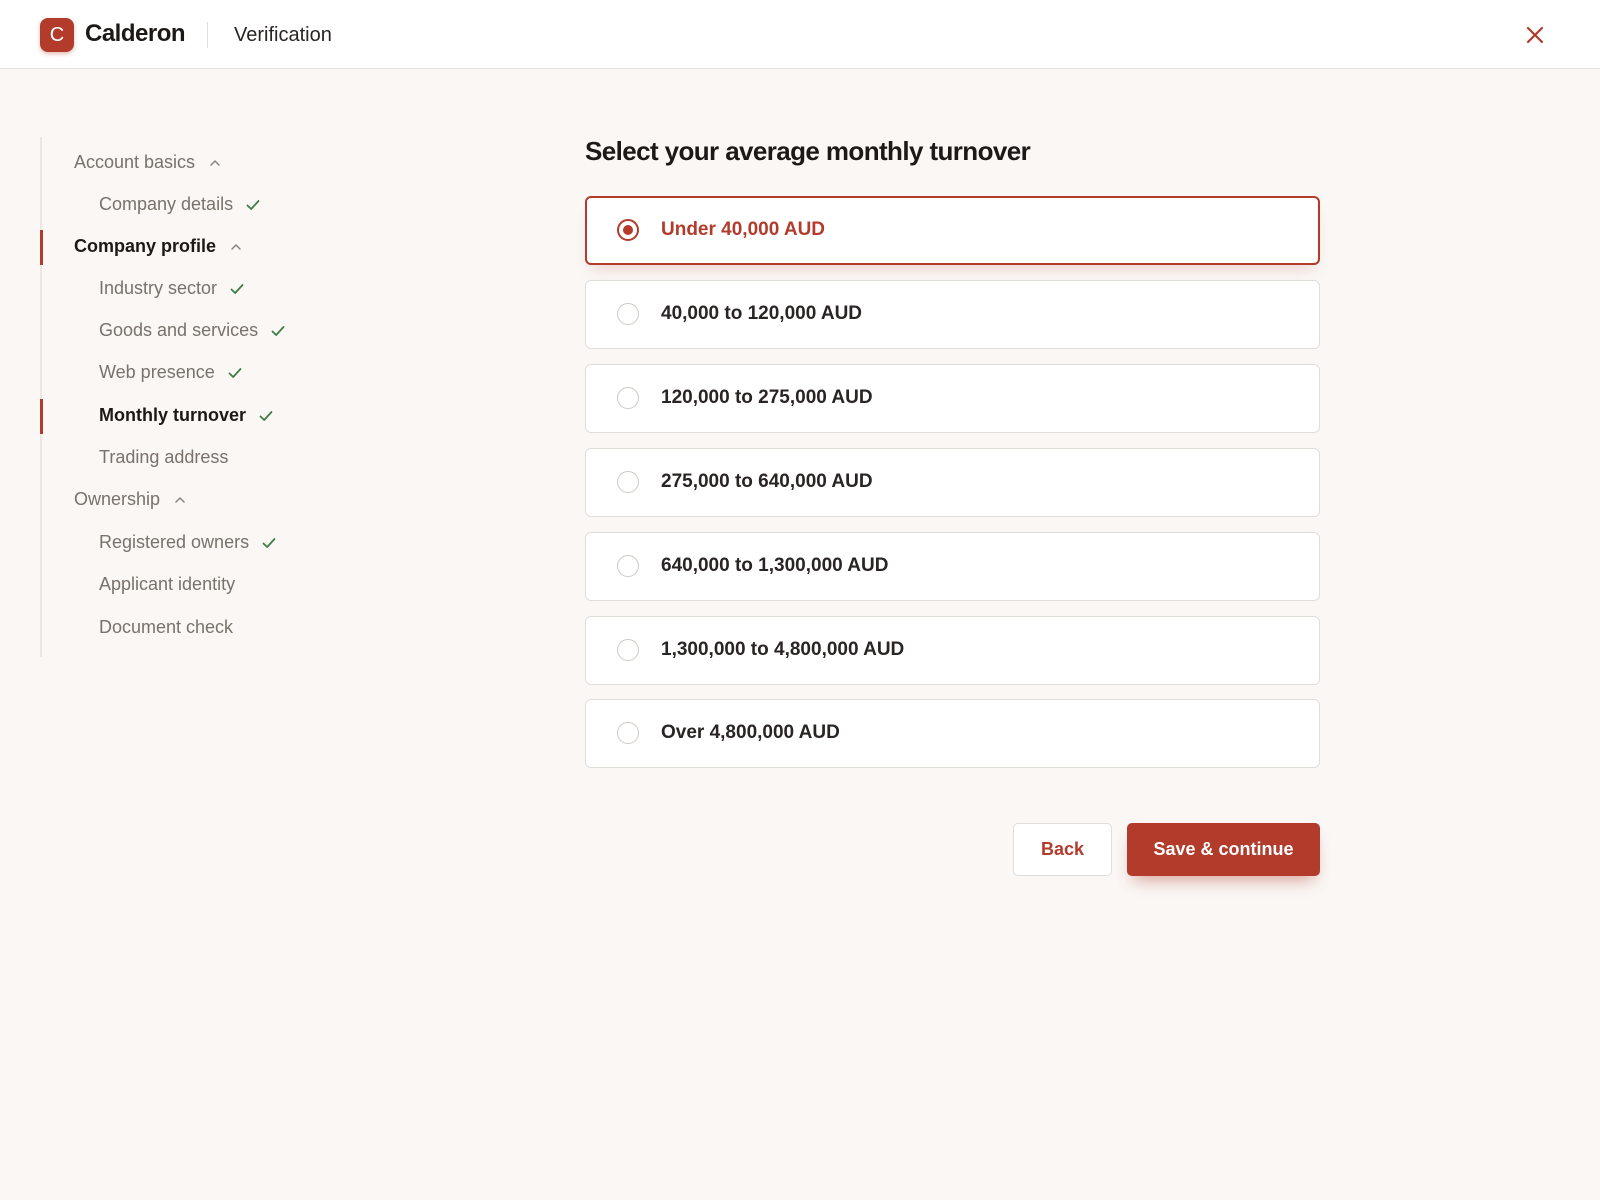  I want to click on sidebar-group-account-basics: Account basics, so click(148, 162).